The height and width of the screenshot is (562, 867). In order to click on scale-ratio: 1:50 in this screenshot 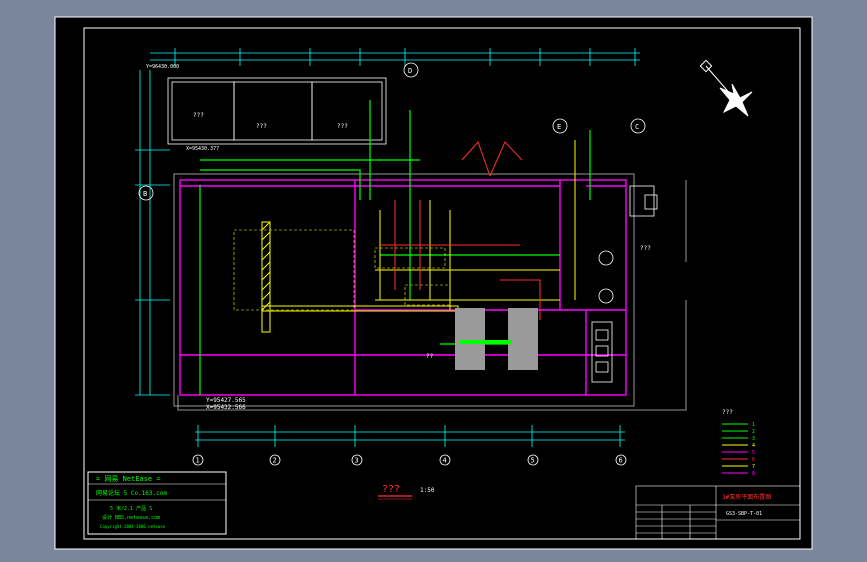, I will do `click(427, 490)`.